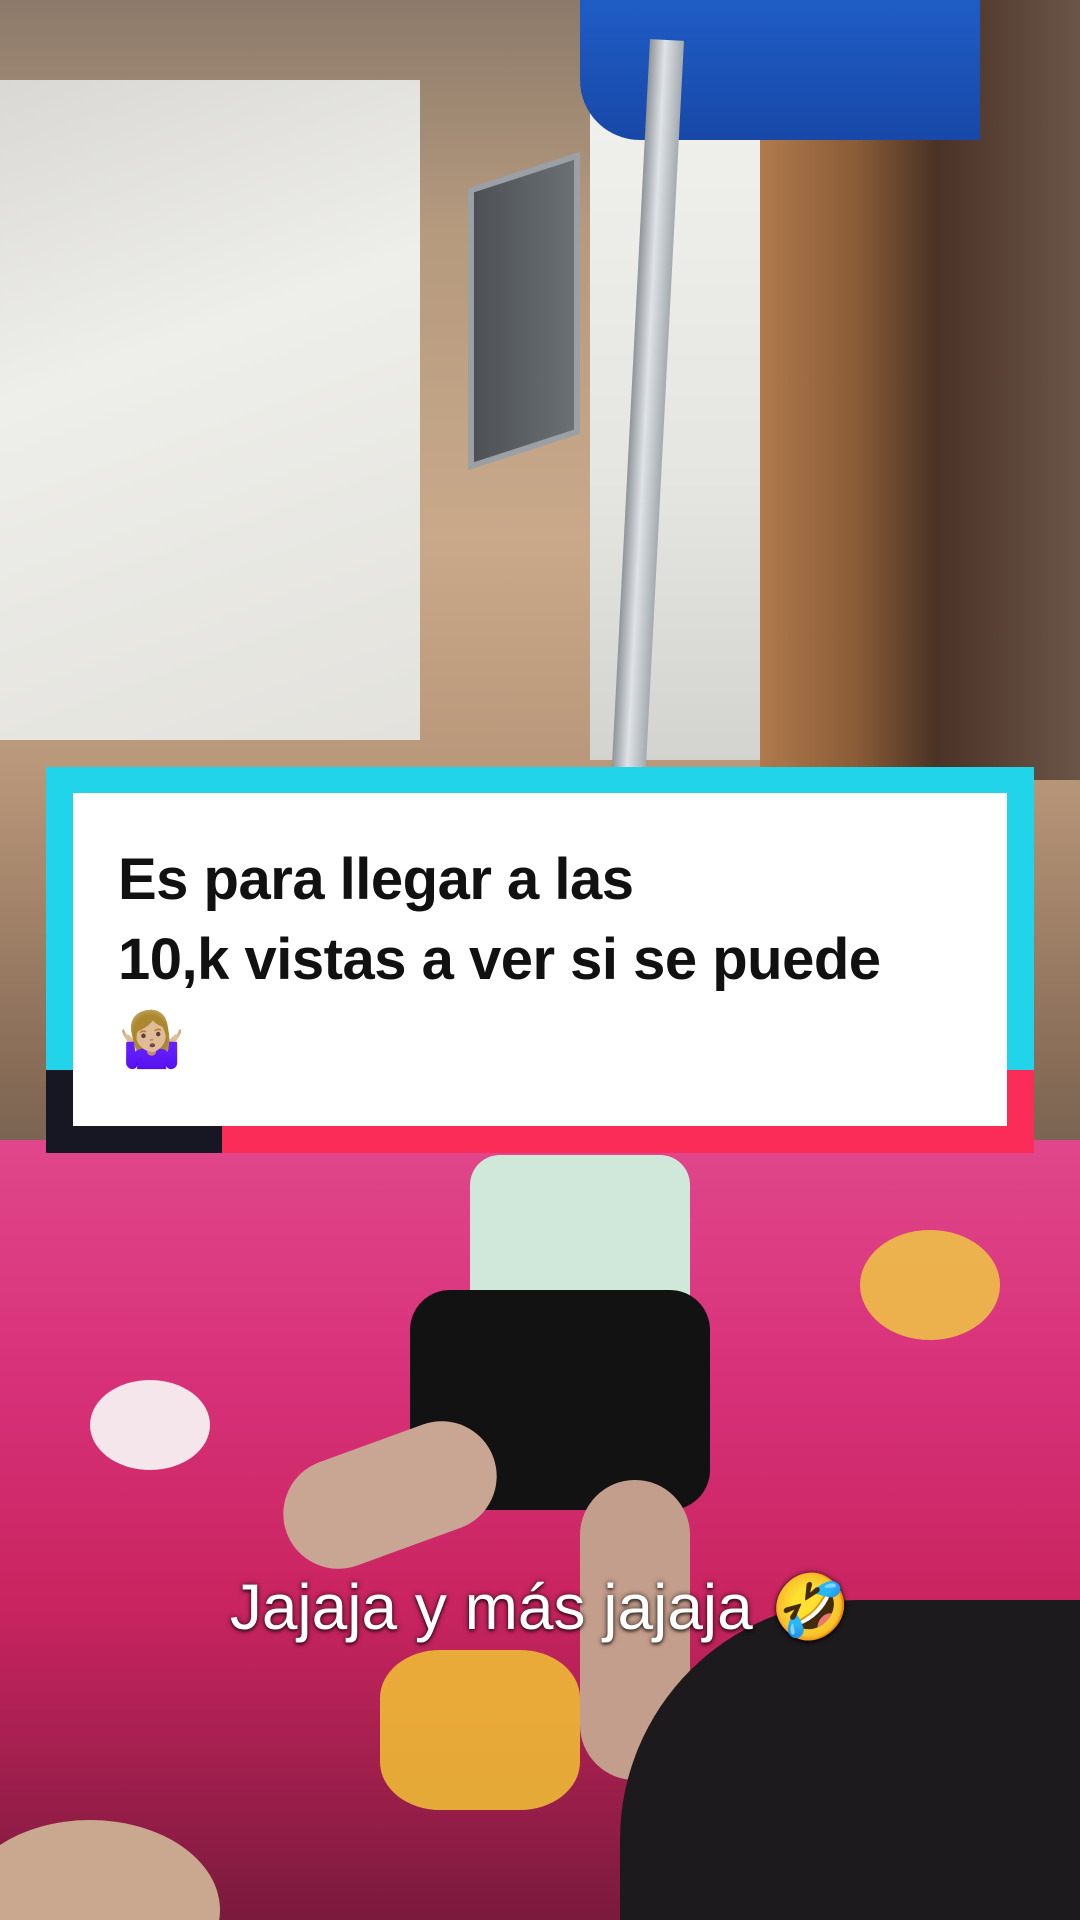  Describe the element at coordinates (499, 959) in the screenshot. I see `caption-line-2: 10,k vistas a ver si se puede` at that location.